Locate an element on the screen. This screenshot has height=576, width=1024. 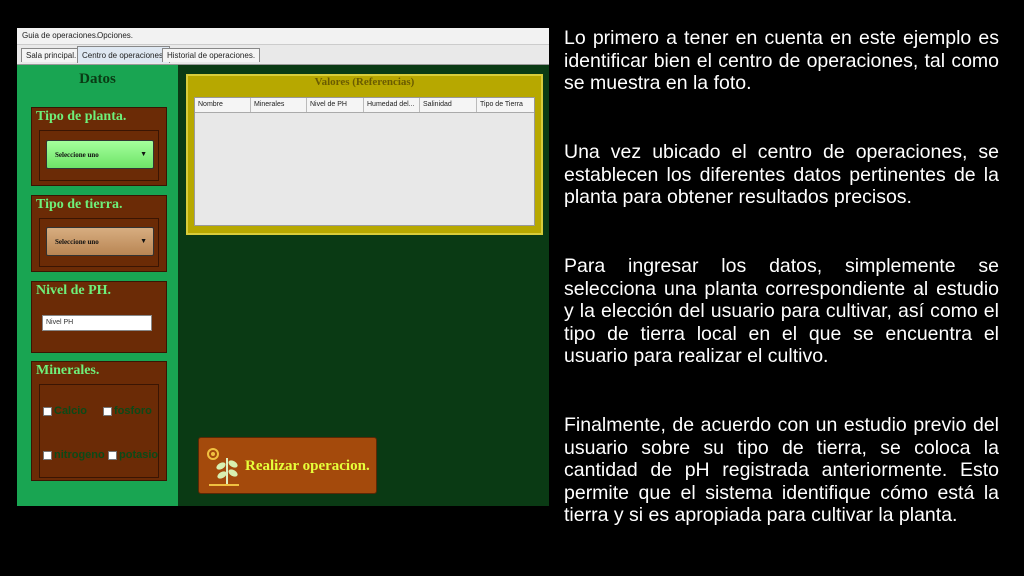
tipo-tierra-combo-value: Seleccione uno is located at coordinates (77, 242).